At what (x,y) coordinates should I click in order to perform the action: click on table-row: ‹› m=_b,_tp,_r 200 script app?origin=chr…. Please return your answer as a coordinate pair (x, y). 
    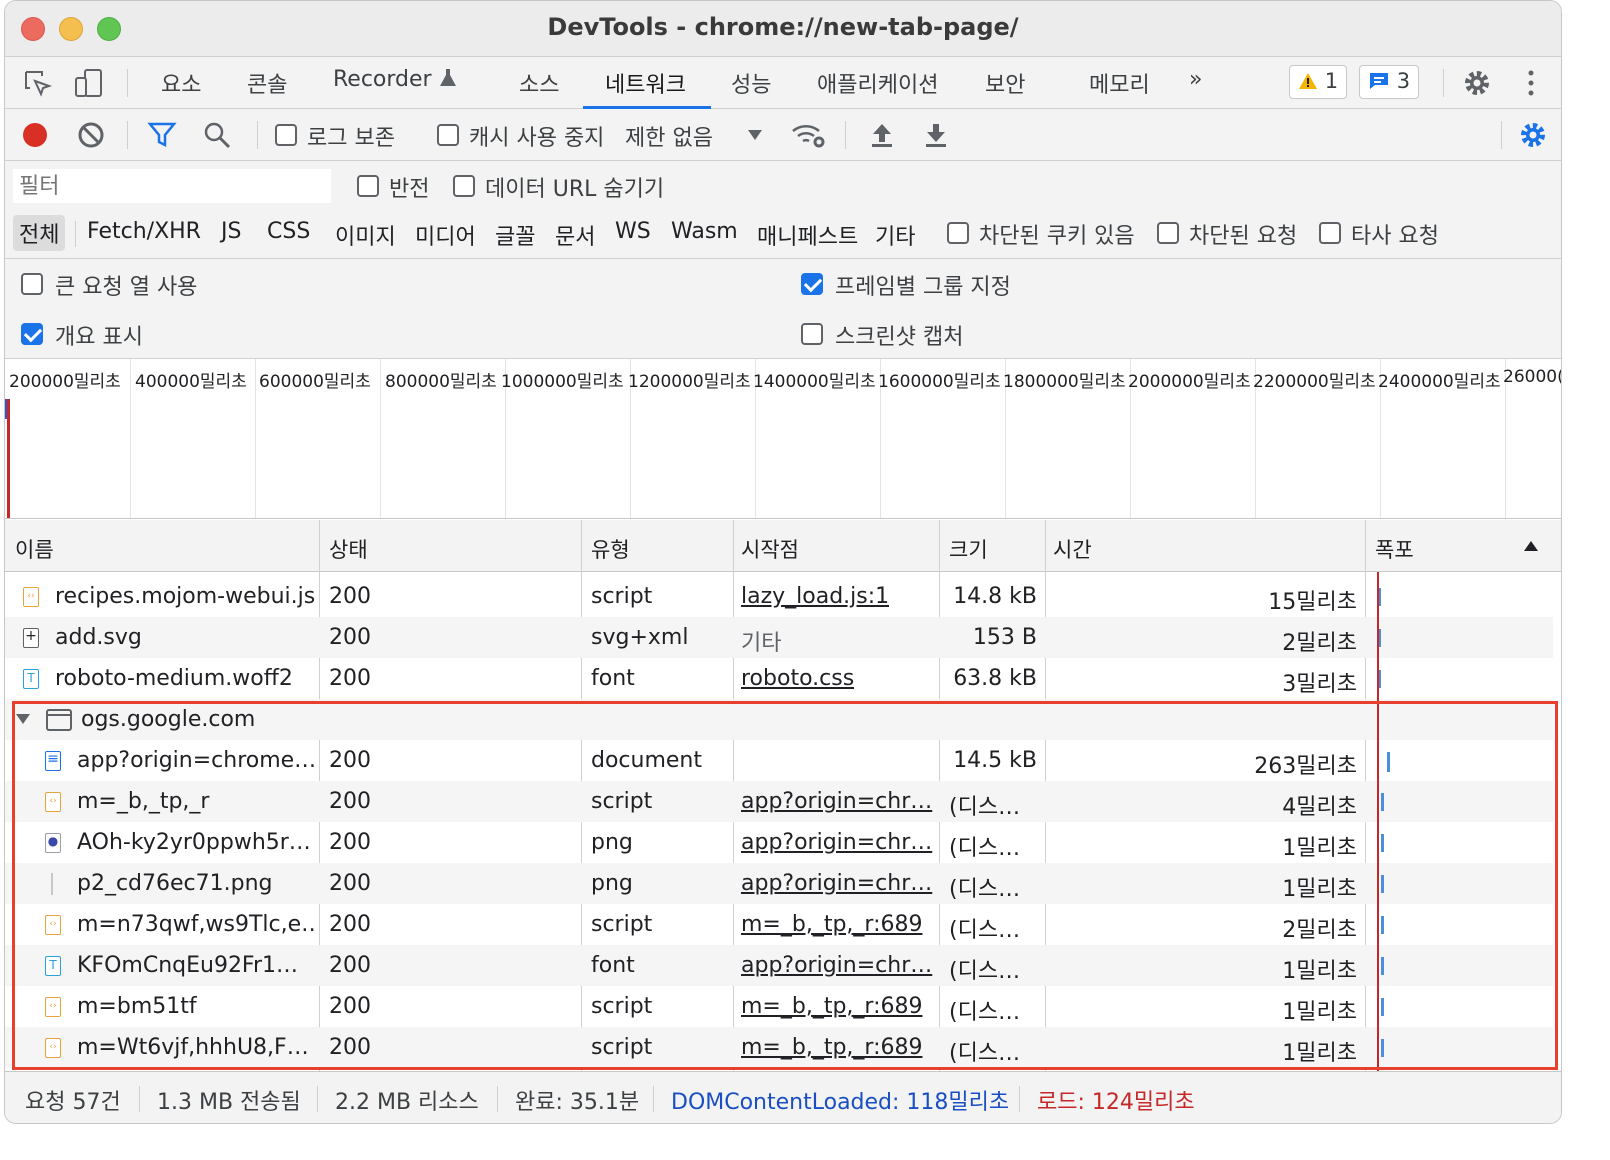
    Looking at the image, I should click on (779, 801).